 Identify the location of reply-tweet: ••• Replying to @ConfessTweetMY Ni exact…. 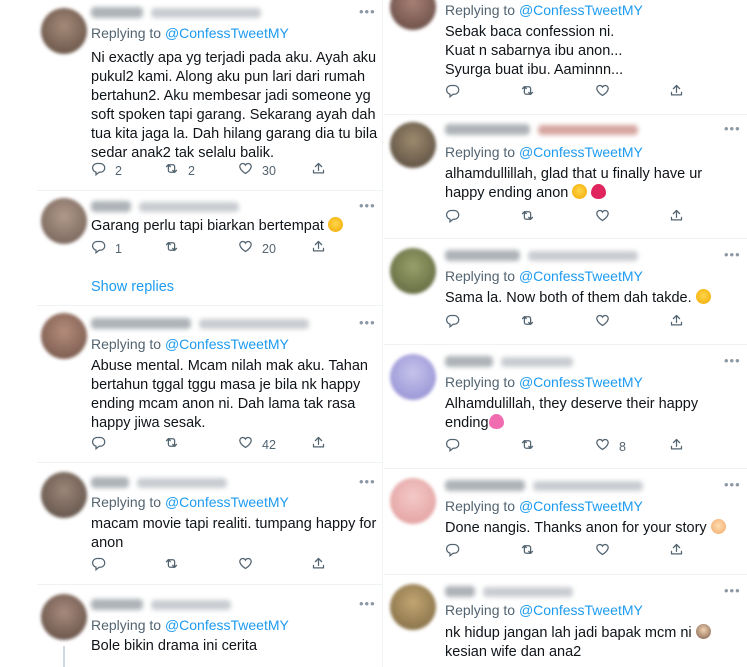
(209, 95).